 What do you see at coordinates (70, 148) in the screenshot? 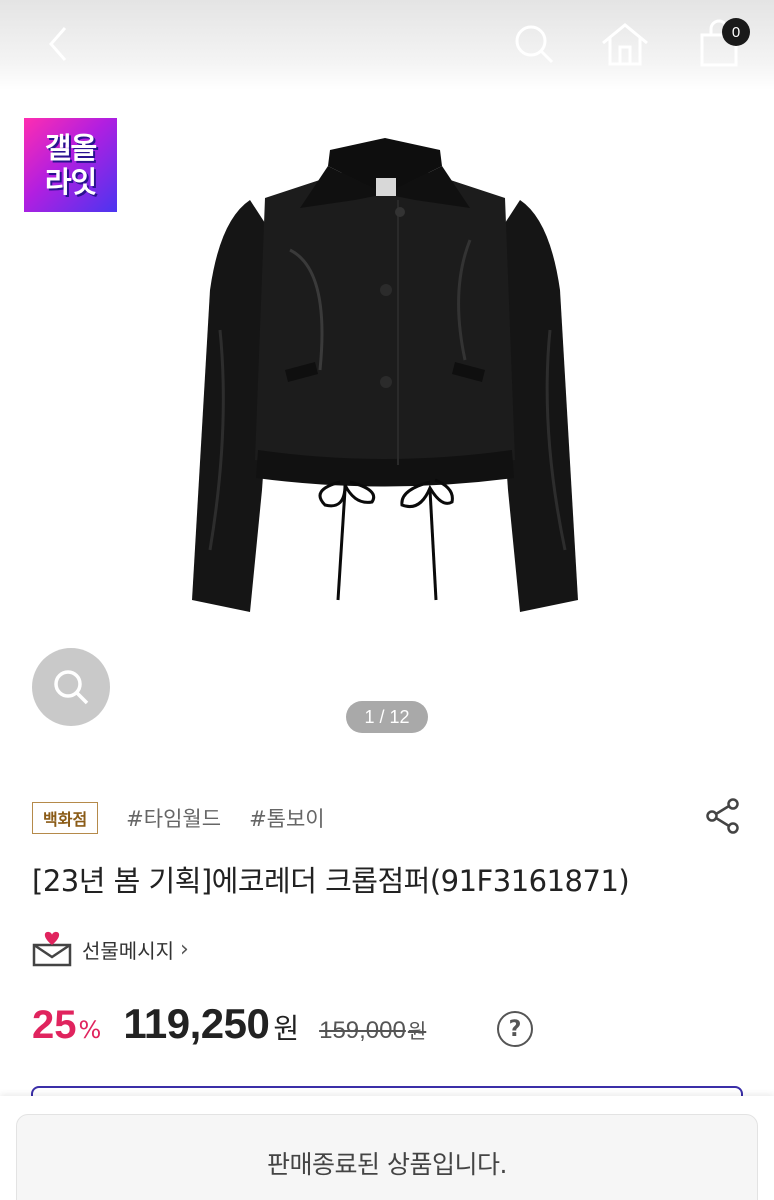
I see `promo-line-1: 갤올` at bounding box center [70, 148].